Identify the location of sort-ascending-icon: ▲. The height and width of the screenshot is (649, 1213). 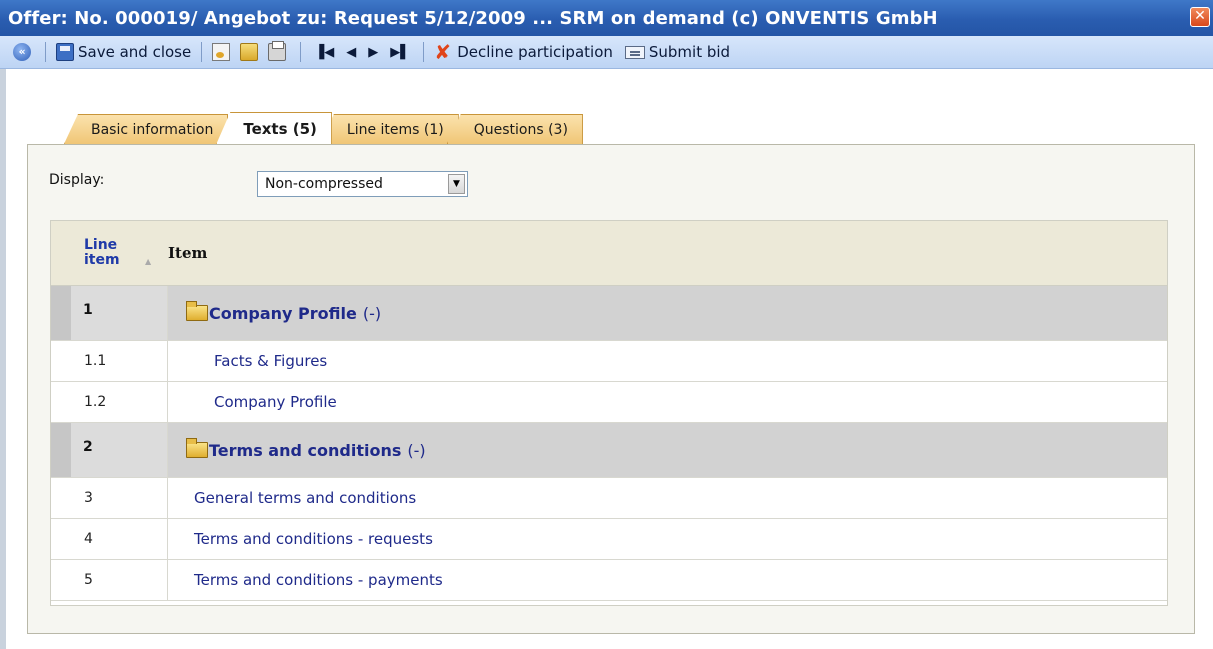
(148, 261).